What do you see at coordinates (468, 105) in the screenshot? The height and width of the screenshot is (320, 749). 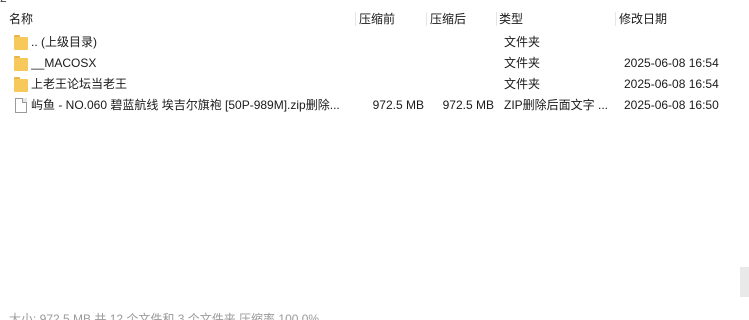 I see `file-compressed-size: 972.5 MB` at bounding box center [468, 105].